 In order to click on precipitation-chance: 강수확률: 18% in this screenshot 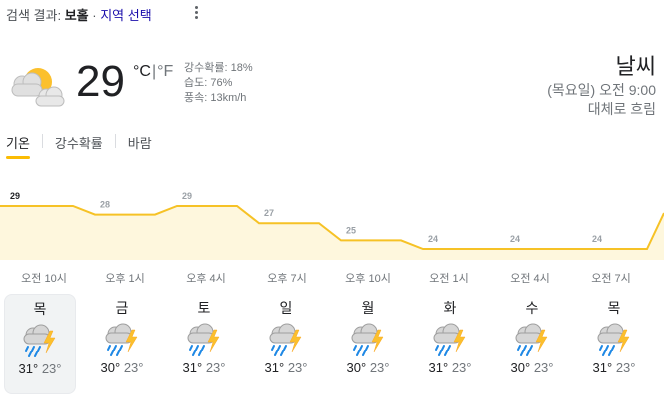, I will do `click(218, 68)`.